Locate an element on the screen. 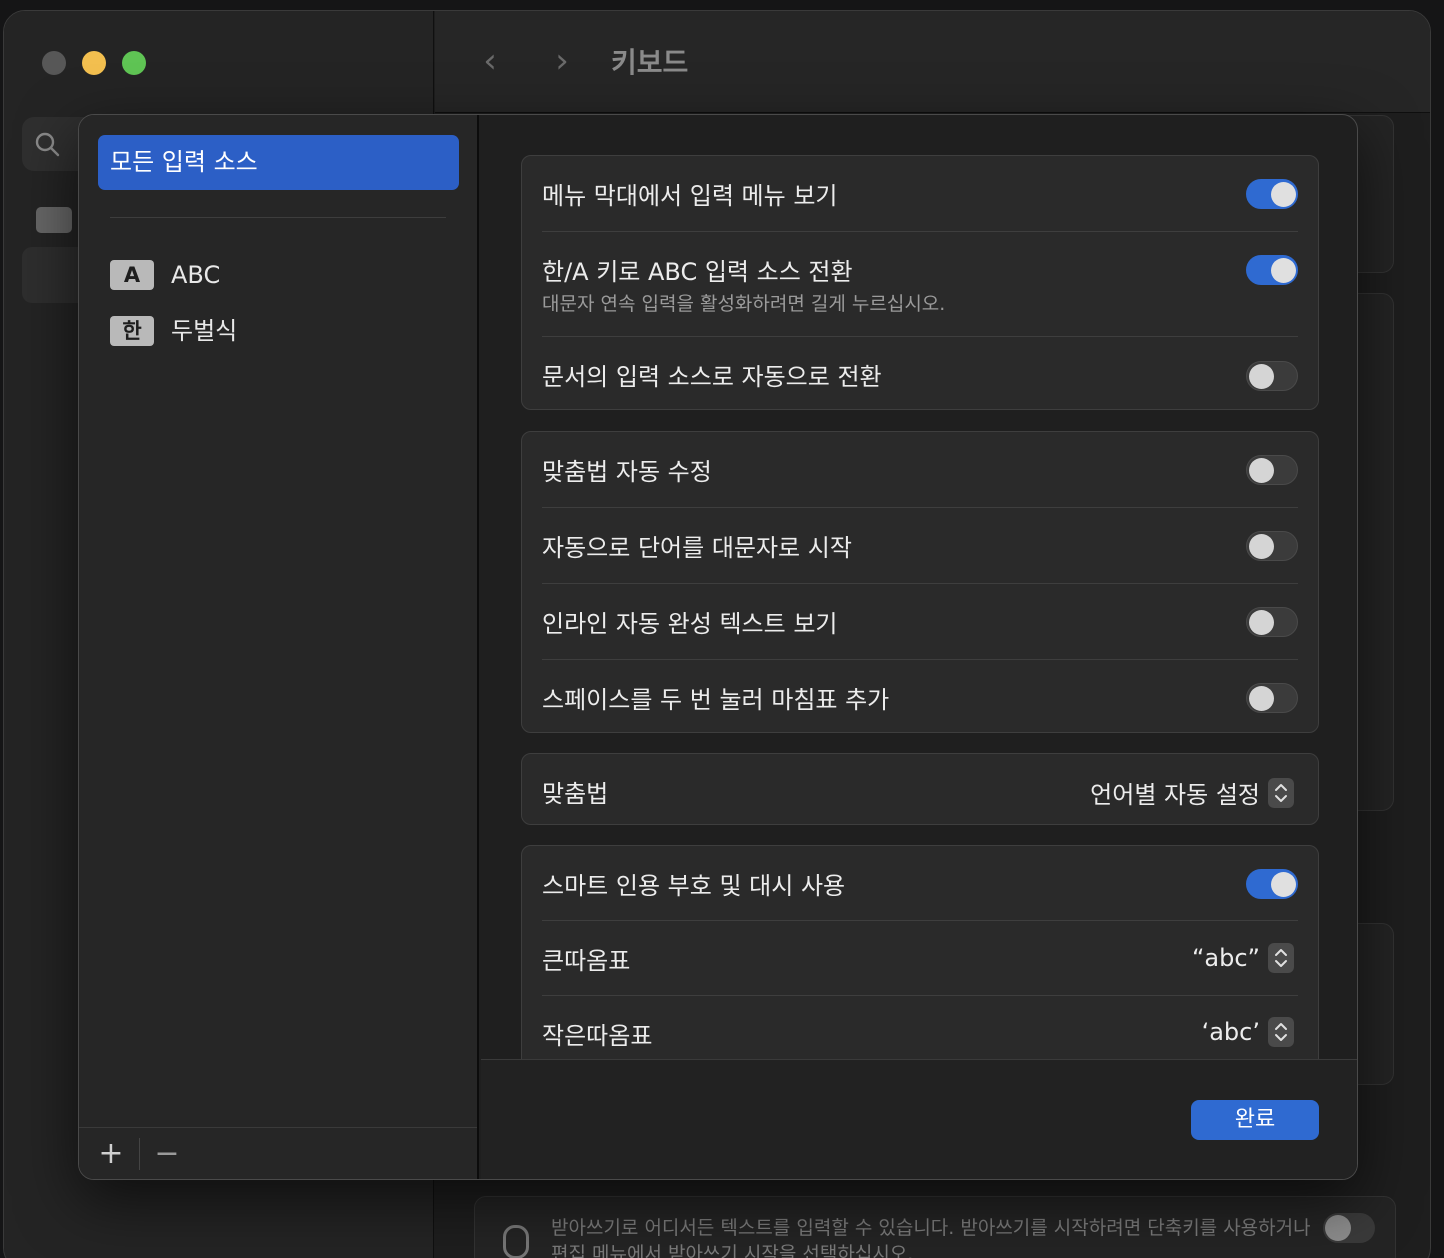  remove-input-source-button: − is located at coordinates (167, 1154).